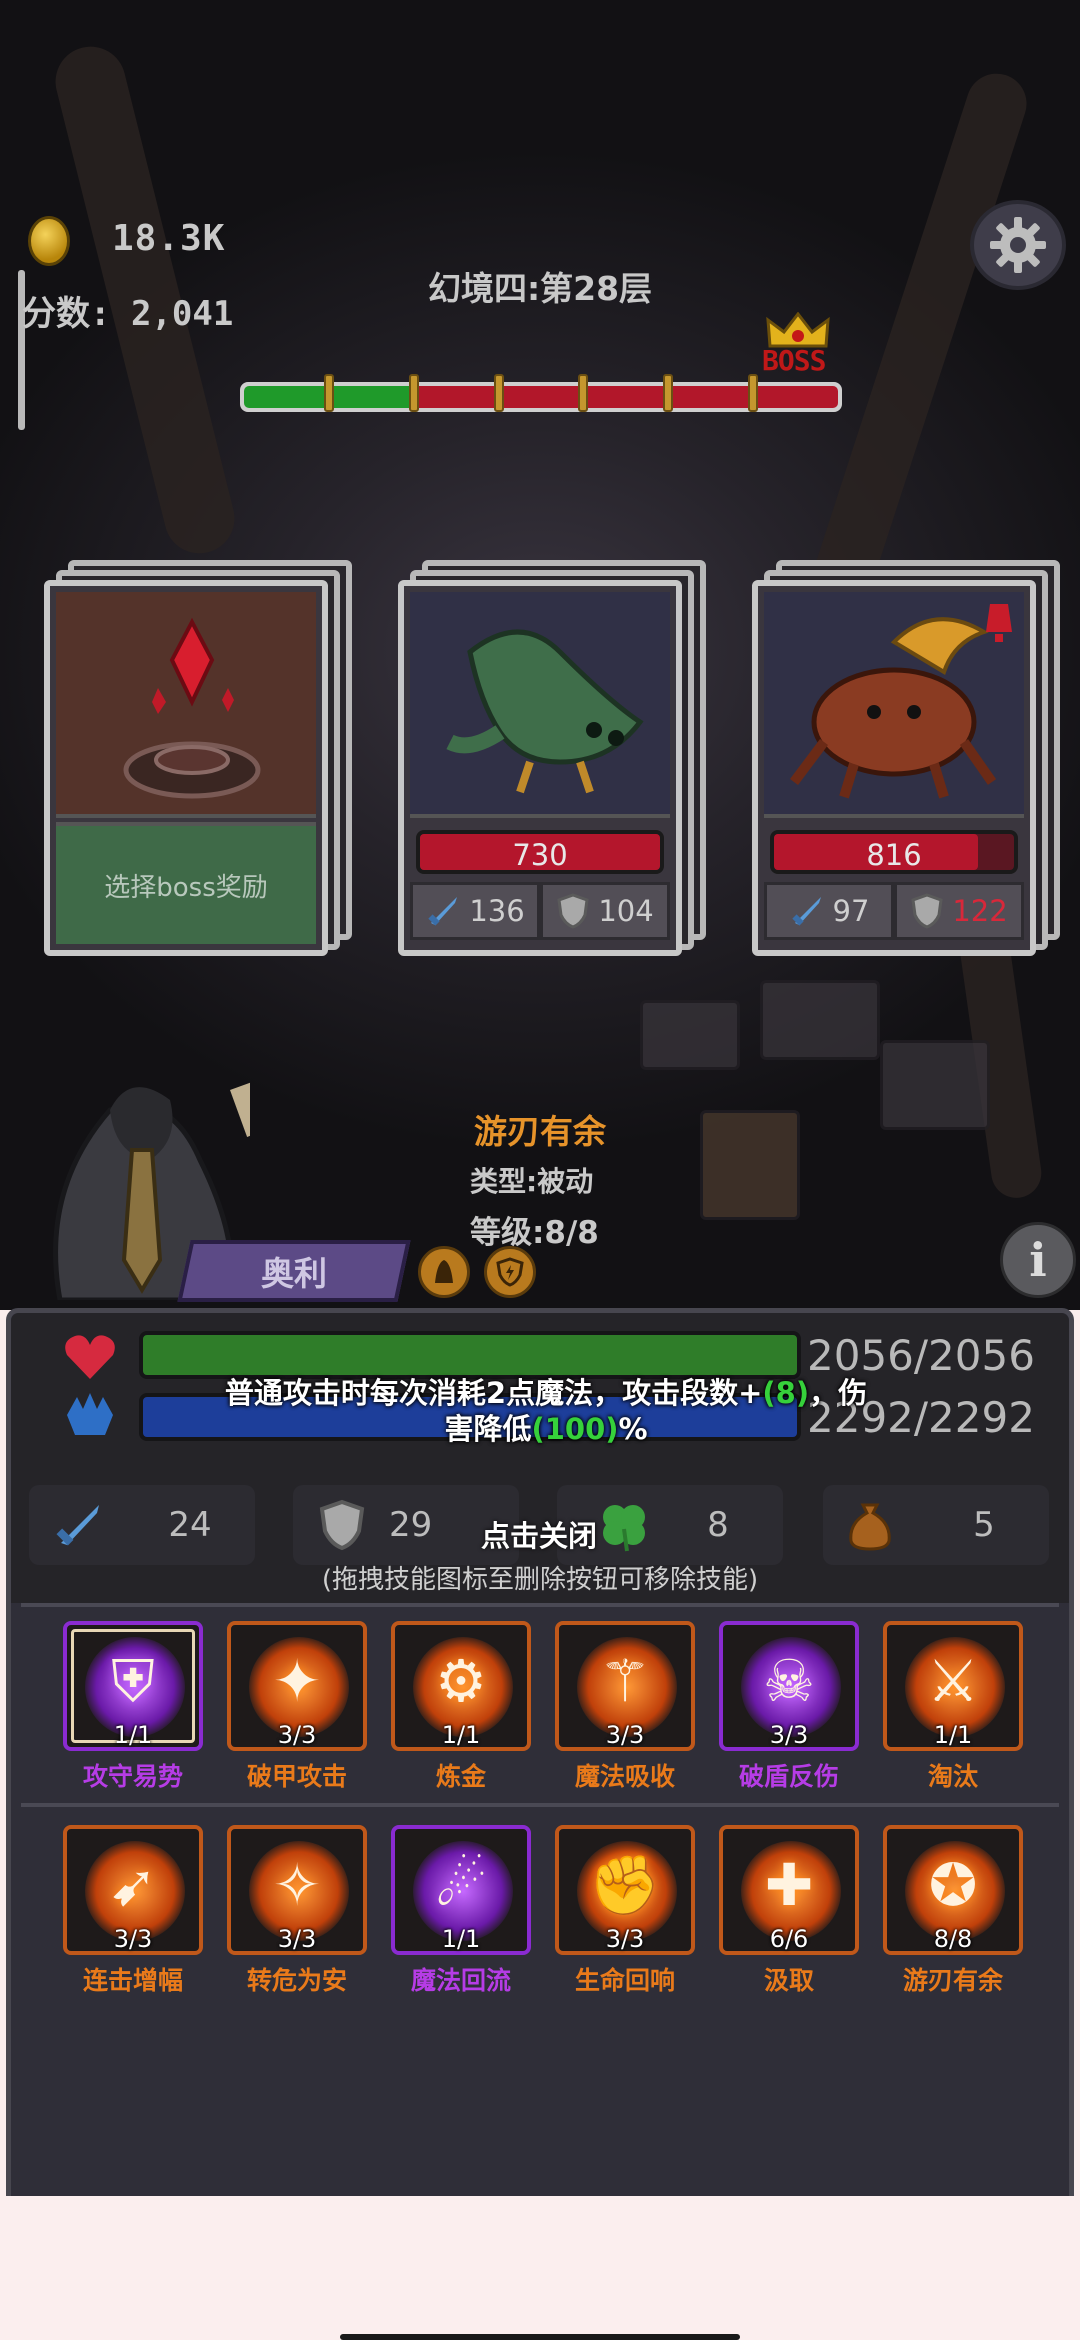 Image resolution: width=1080 pixels, height=2340 pixels. What do you see at coordinates (132, 1776) in the screenshot?
I see `skill-label: 攻守易势` at bounding box center [132, 1776].